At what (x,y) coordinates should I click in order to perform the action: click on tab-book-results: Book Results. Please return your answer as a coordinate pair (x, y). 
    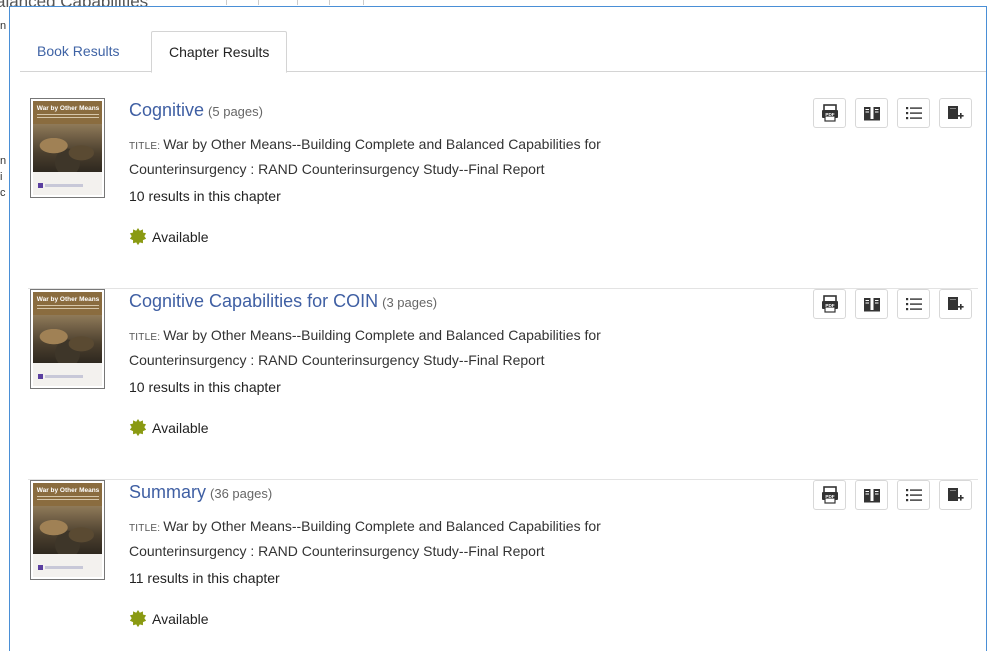
    Looking at the image, I should click on (78, 51).